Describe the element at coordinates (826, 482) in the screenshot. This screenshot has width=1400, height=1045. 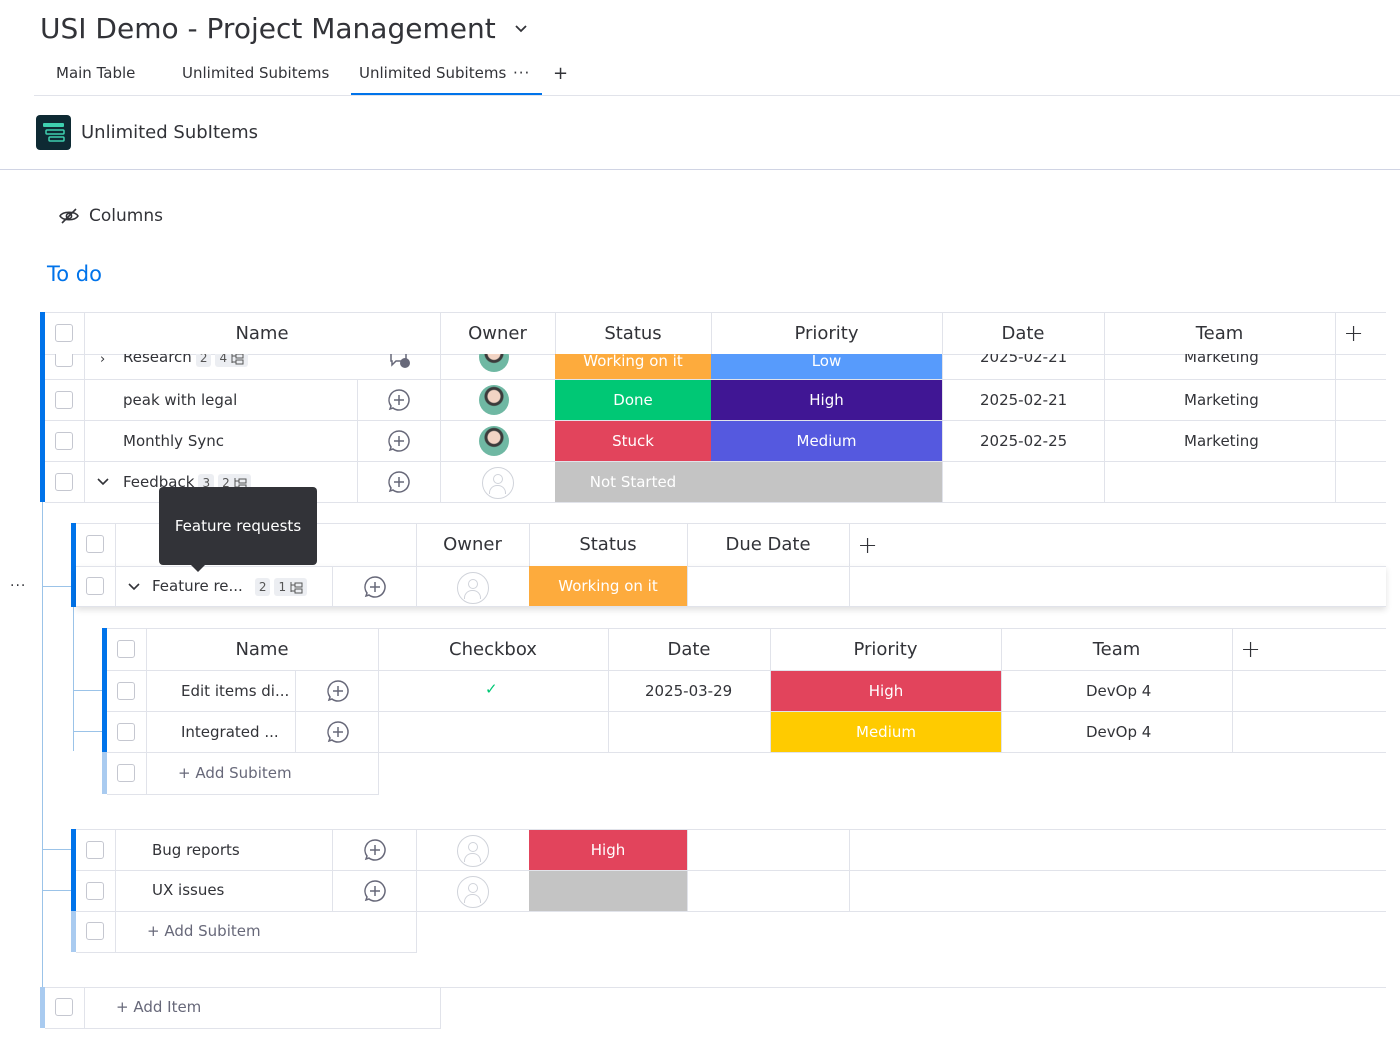
I see `priority-cell` at that location.